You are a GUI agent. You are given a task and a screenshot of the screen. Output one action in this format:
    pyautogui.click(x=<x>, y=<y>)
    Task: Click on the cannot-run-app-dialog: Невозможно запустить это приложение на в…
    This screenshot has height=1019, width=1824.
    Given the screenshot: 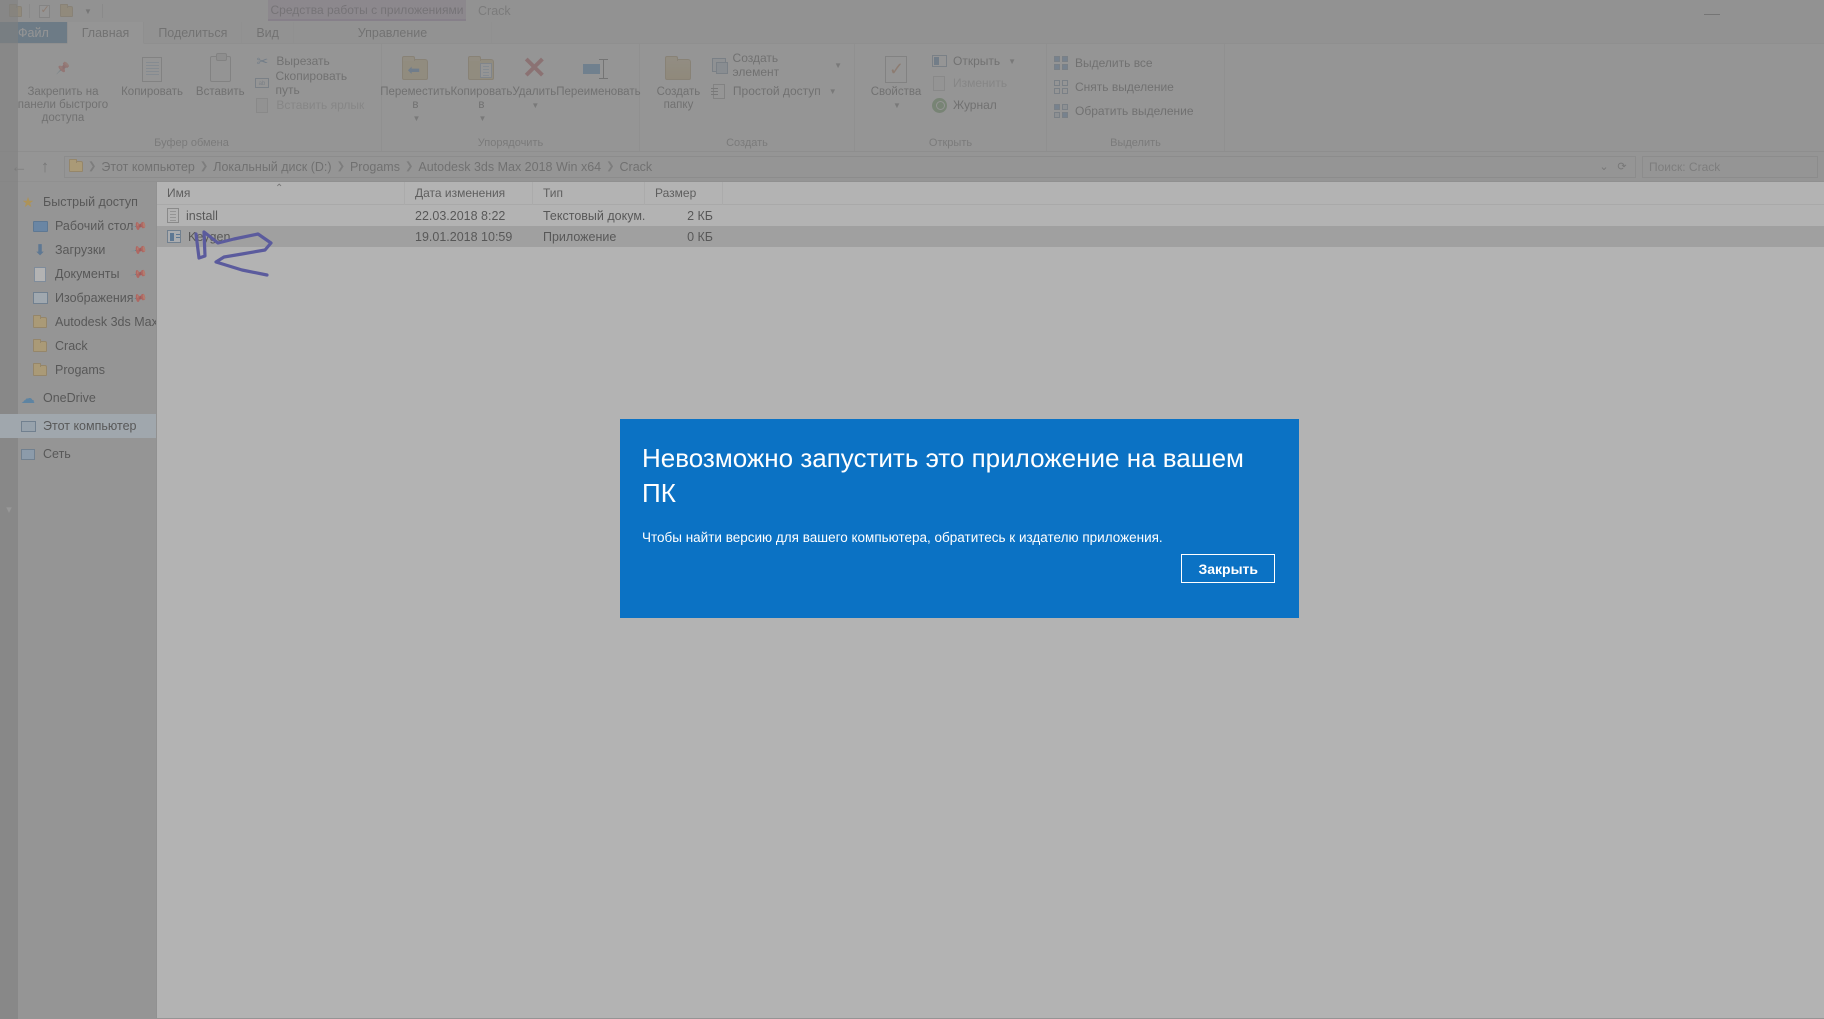 What is the action you would take?
    pyautogui.click(x=959, y=518)
    